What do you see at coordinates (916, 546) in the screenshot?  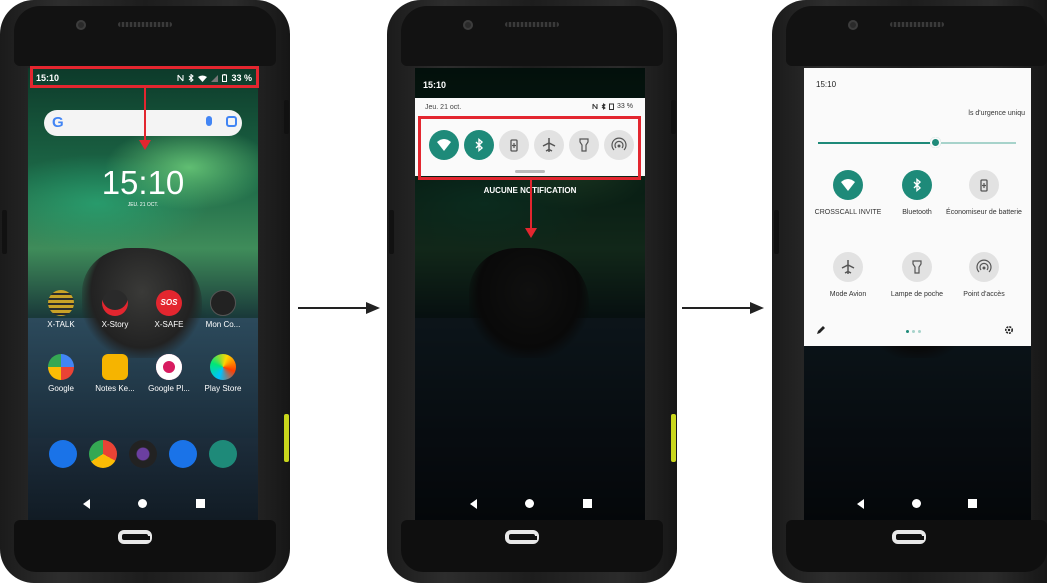 I see `bottom-bezel` at bounding box center [916, 546].